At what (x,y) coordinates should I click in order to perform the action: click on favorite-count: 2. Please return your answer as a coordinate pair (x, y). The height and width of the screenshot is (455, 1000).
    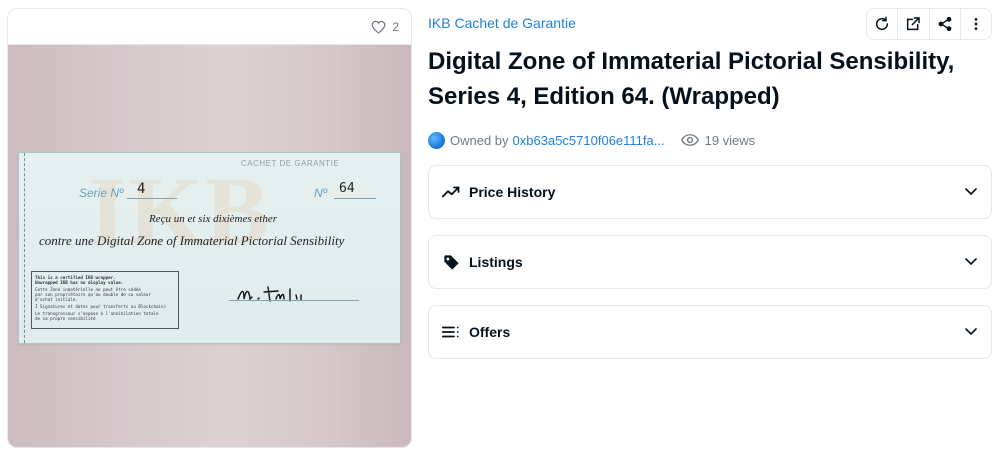
    Looking at the image, I should click on (395, 26).